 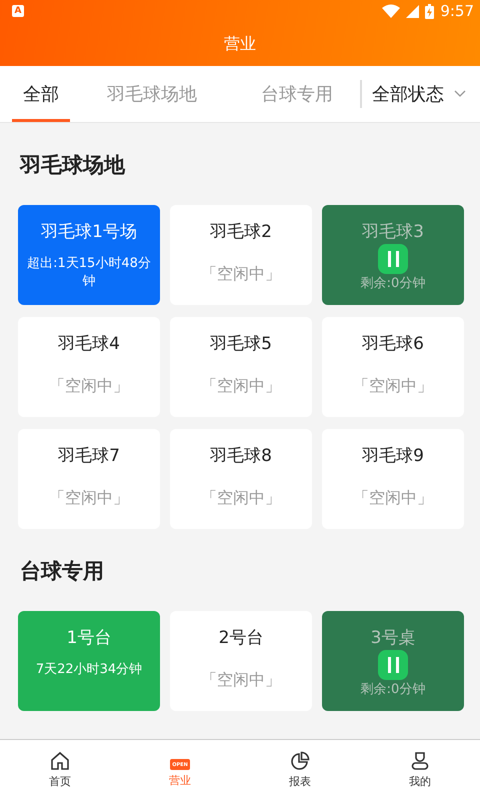 I want to click on venue-card: 羽毛球7 「空闲中」, so click(x=89, y=479).